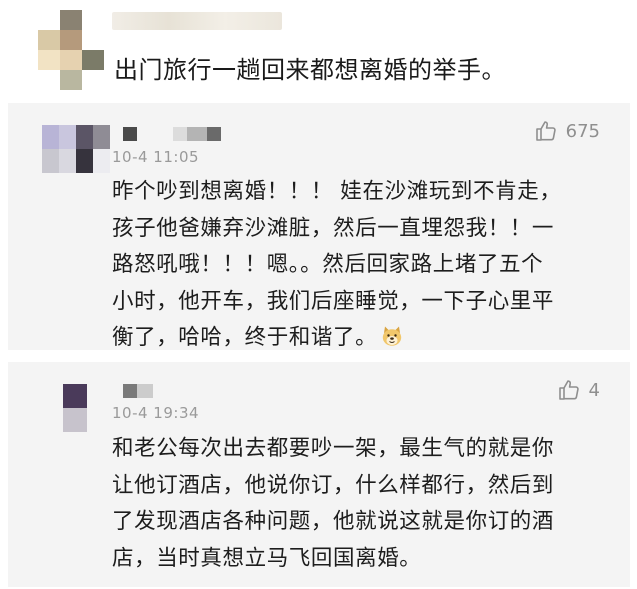 The height and width of the screenshot is (589, 637). I want to click on comment-line: 店，当时真想立马飞回国离婚。, so click(267, 558).